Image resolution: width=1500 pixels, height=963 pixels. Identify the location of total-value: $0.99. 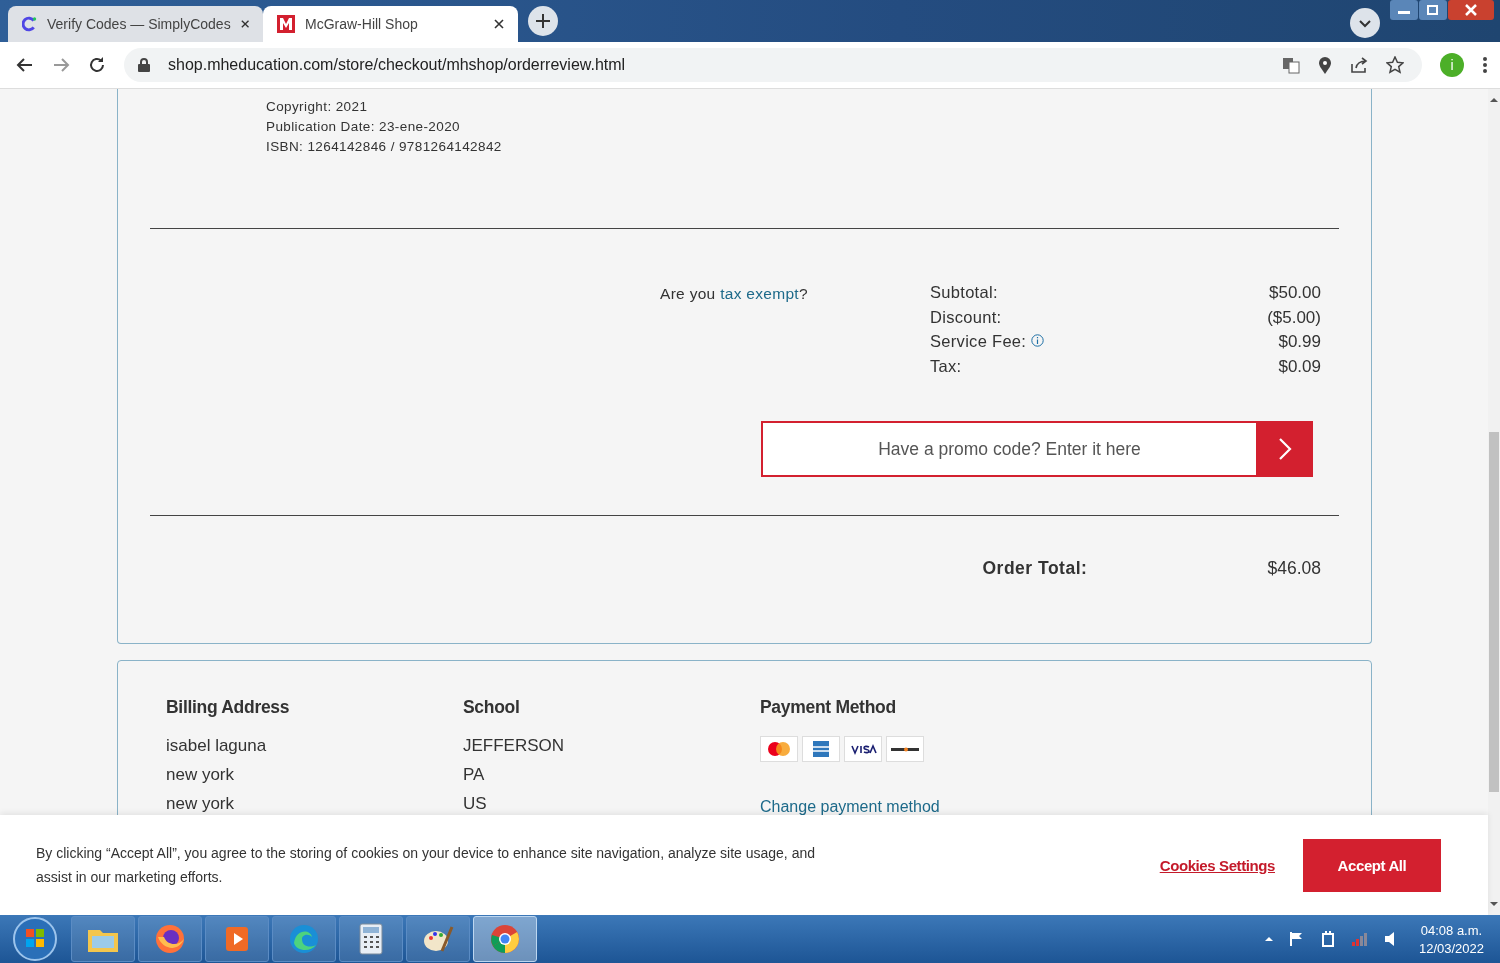
(1299, 342).